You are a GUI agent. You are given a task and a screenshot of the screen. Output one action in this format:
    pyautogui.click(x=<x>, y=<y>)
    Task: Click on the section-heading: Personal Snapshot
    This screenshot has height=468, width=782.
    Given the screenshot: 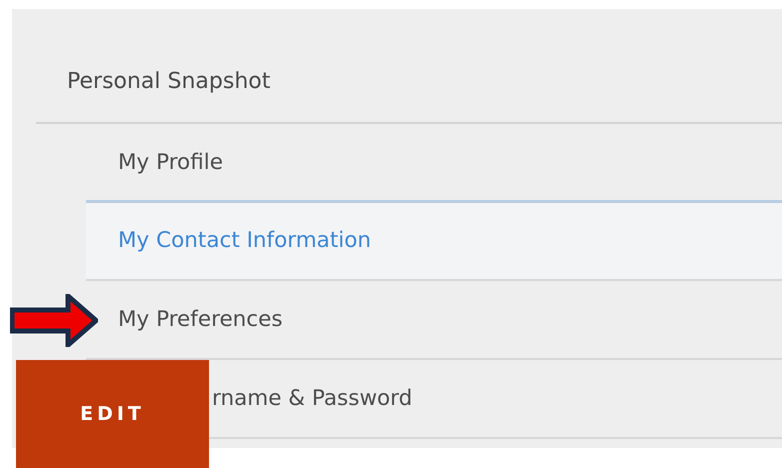 What is the action you would take?
    pyautogui.click(x=169, y=82)
    